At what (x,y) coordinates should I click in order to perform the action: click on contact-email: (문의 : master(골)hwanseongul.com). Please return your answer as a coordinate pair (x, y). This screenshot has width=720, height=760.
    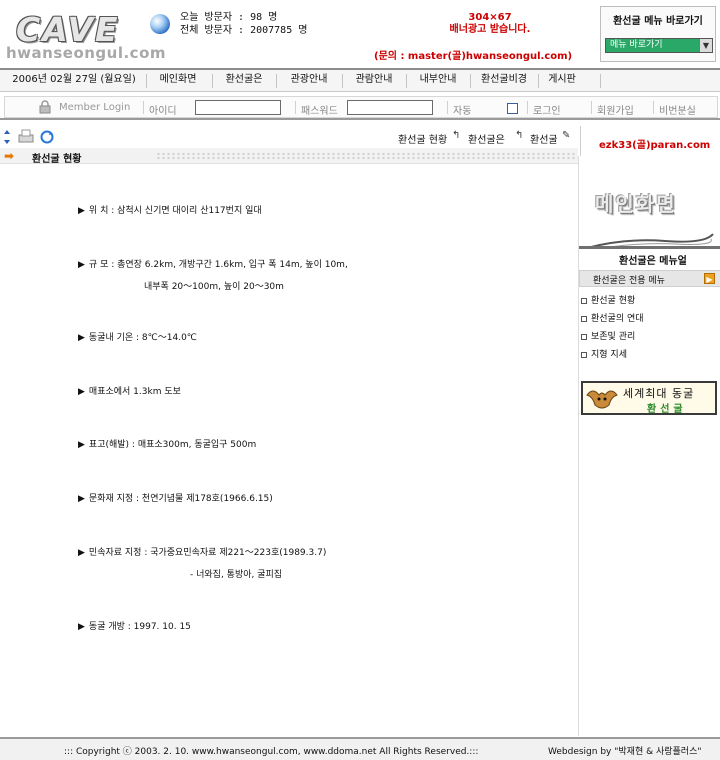
    Looking at the image, I should click on (473, 54).